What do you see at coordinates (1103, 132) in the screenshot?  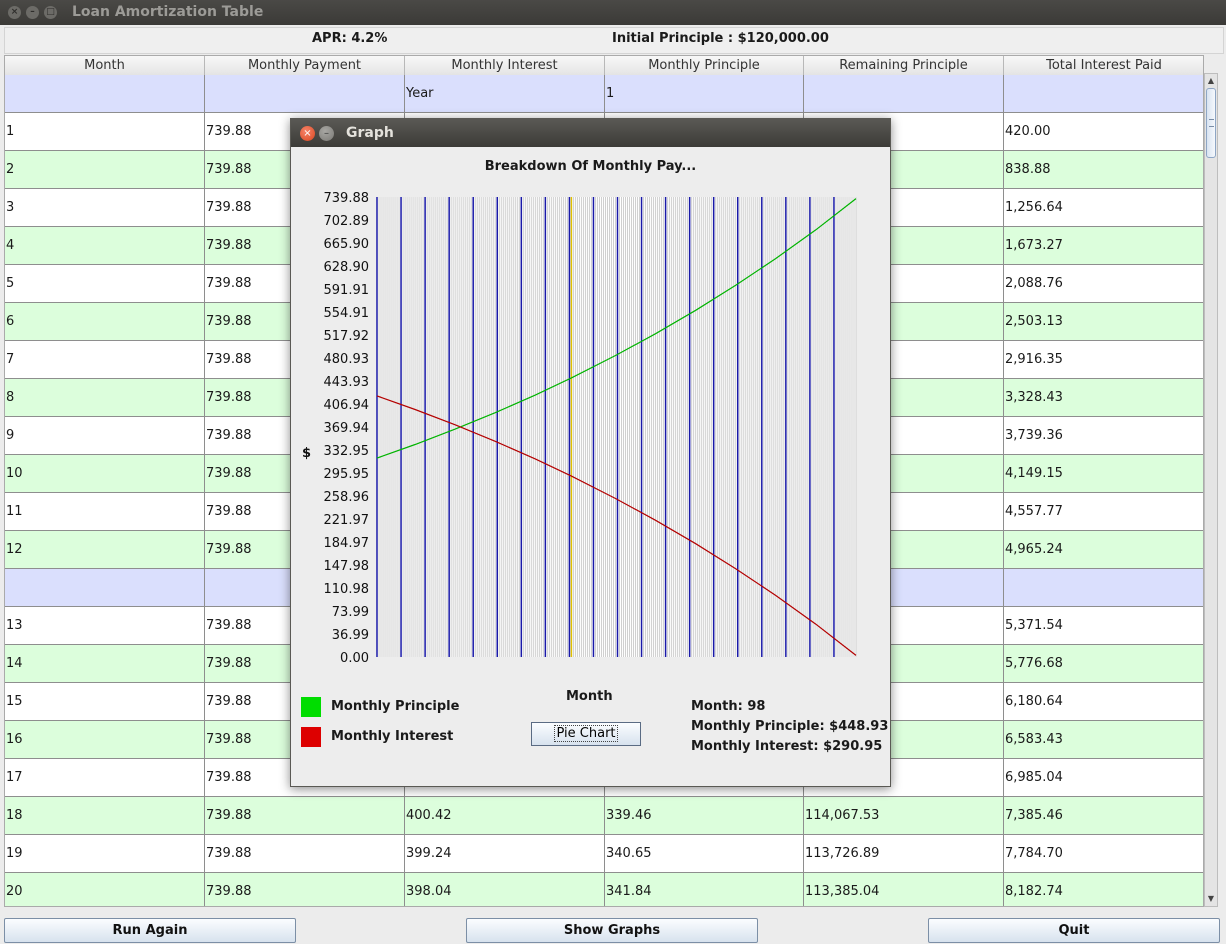 I see `cell-total-interest-paid: 420.00` at bounding box center [1103, 132].